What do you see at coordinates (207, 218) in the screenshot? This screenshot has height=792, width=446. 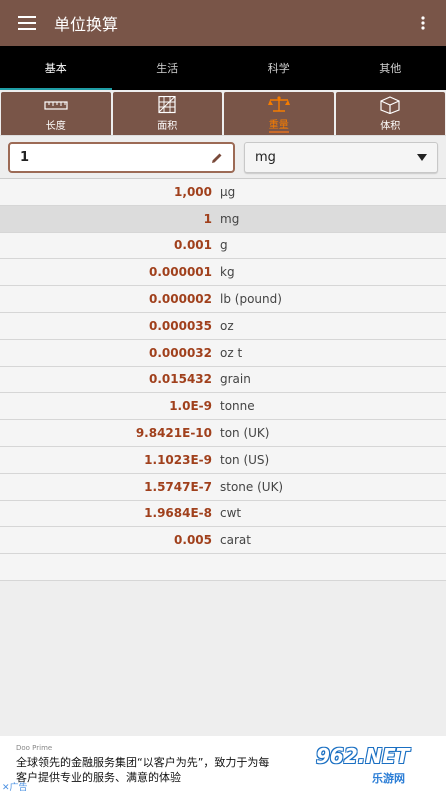 I see `result-value: 1` at bounding box center [207, 218].